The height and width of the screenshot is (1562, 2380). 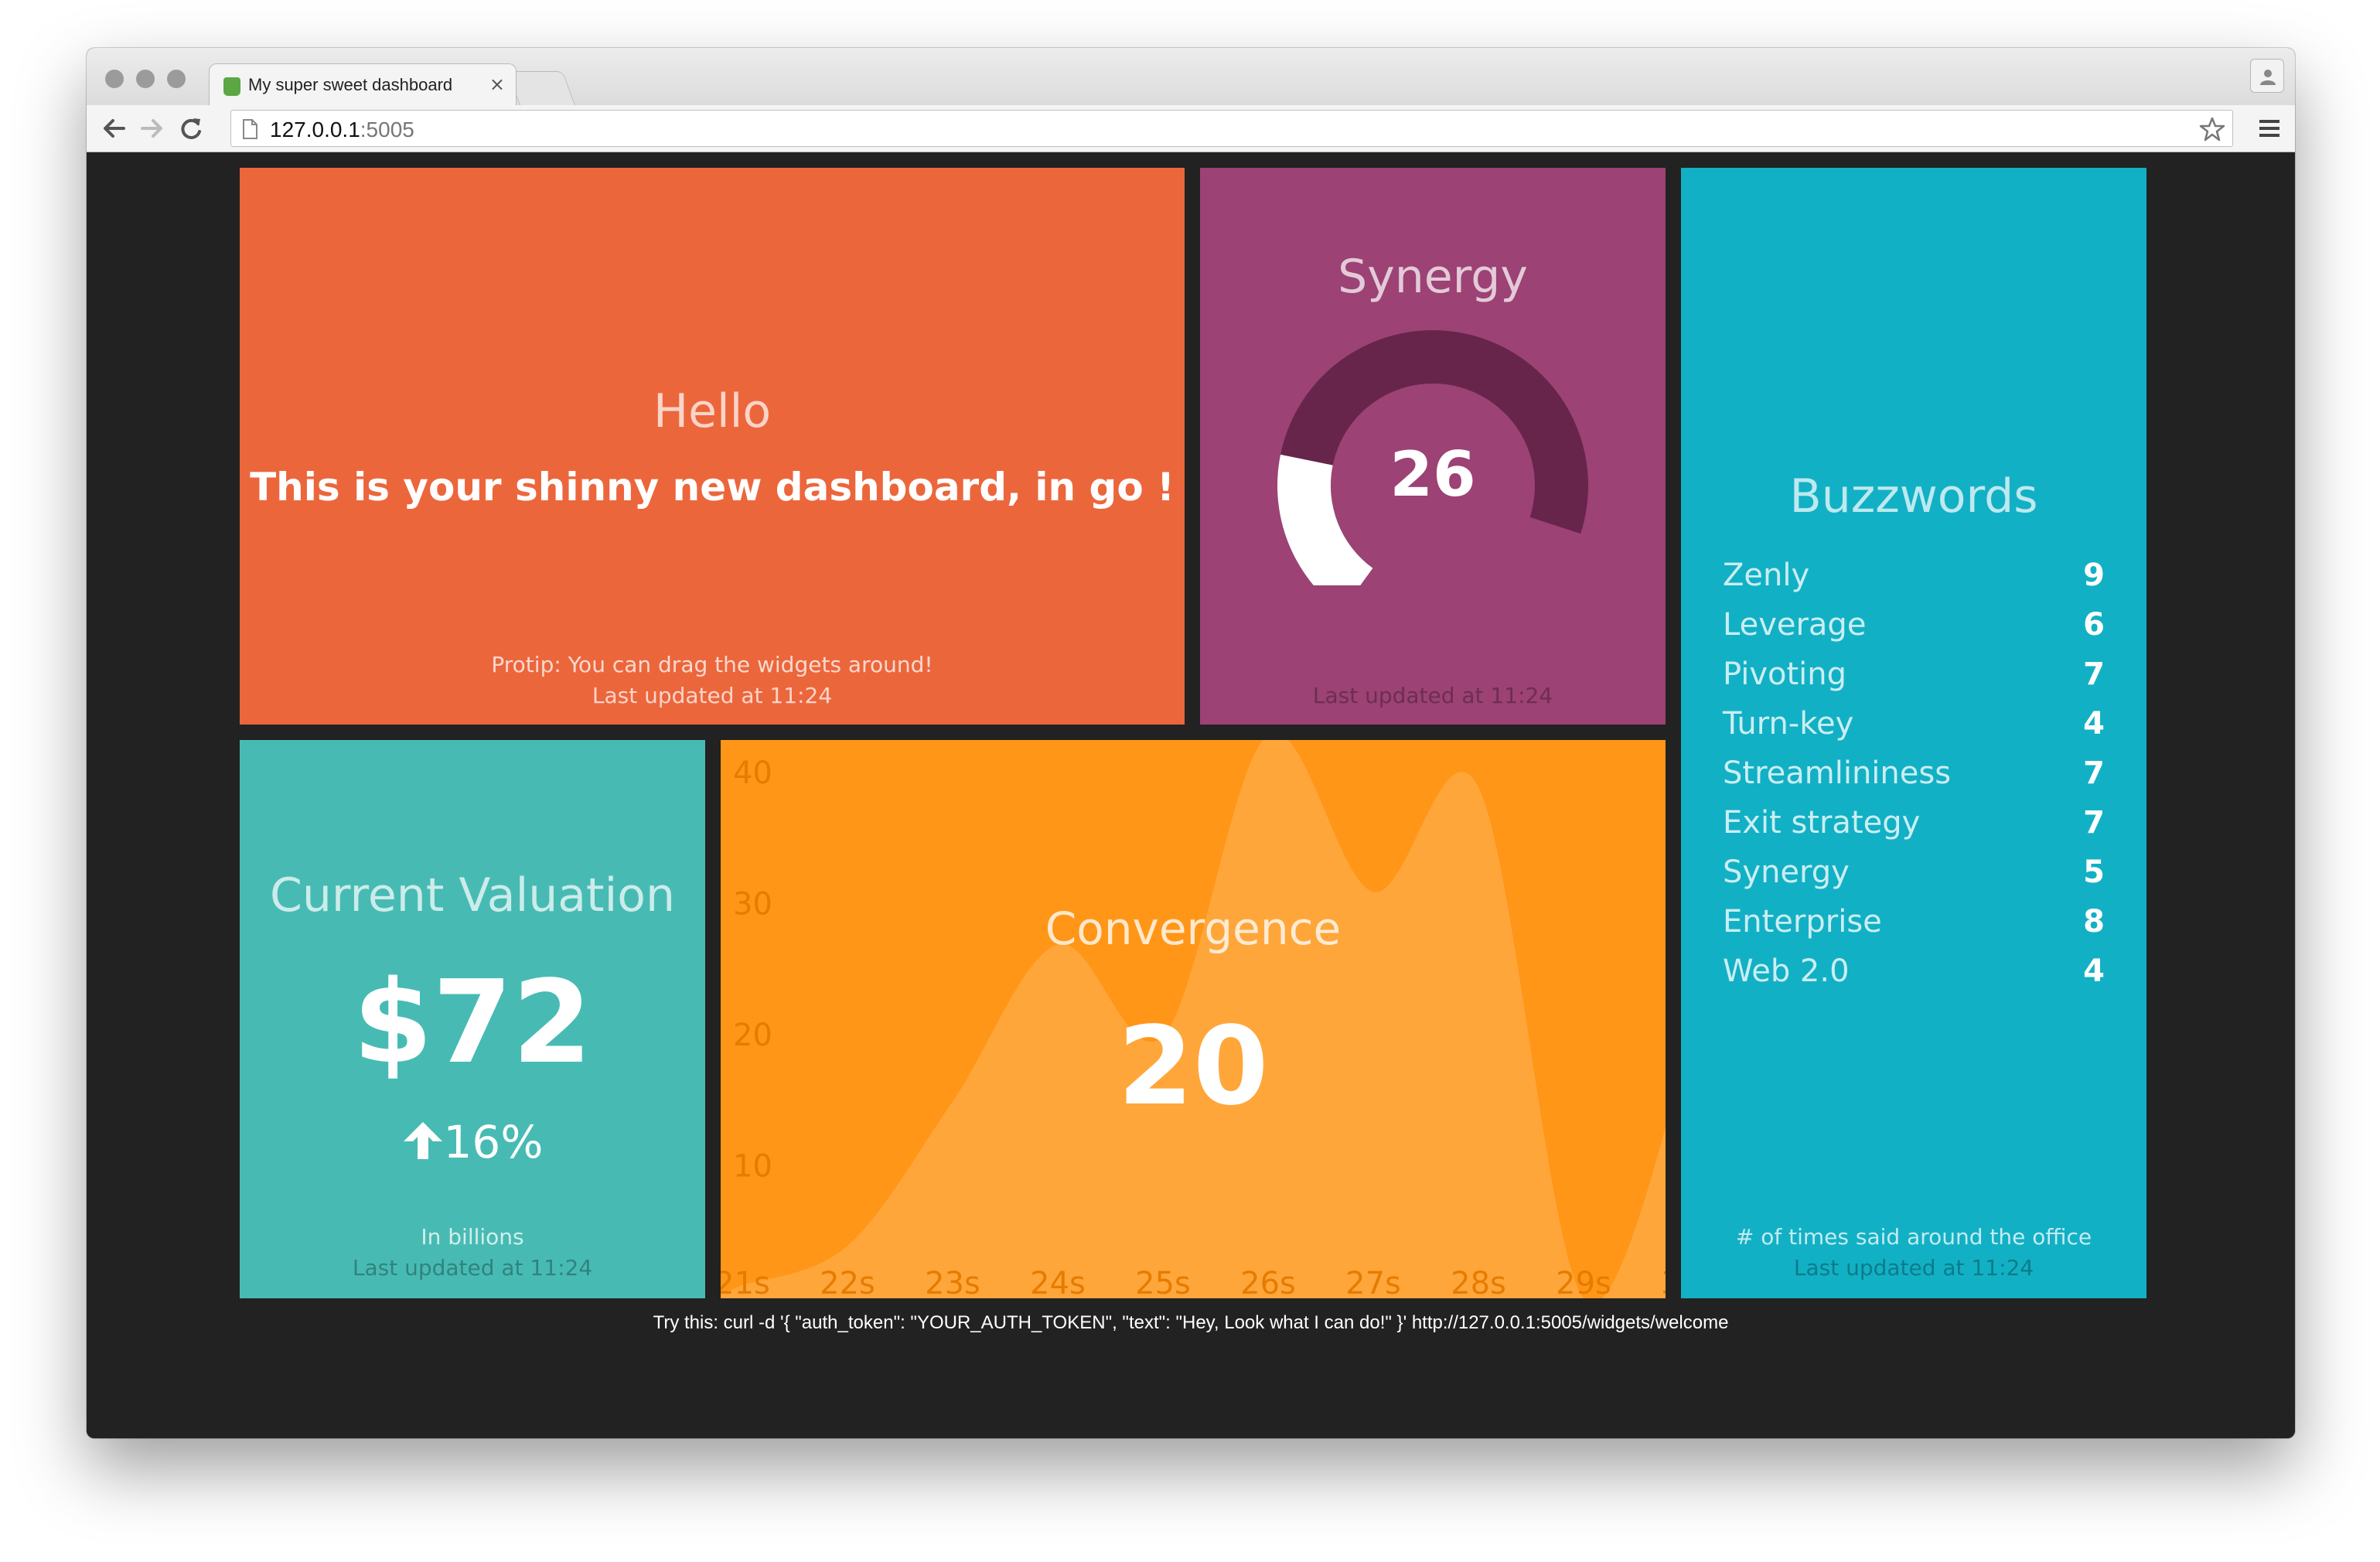 I want to click on buzzword-label: Streamlininess, so click(x=1838, y=773).